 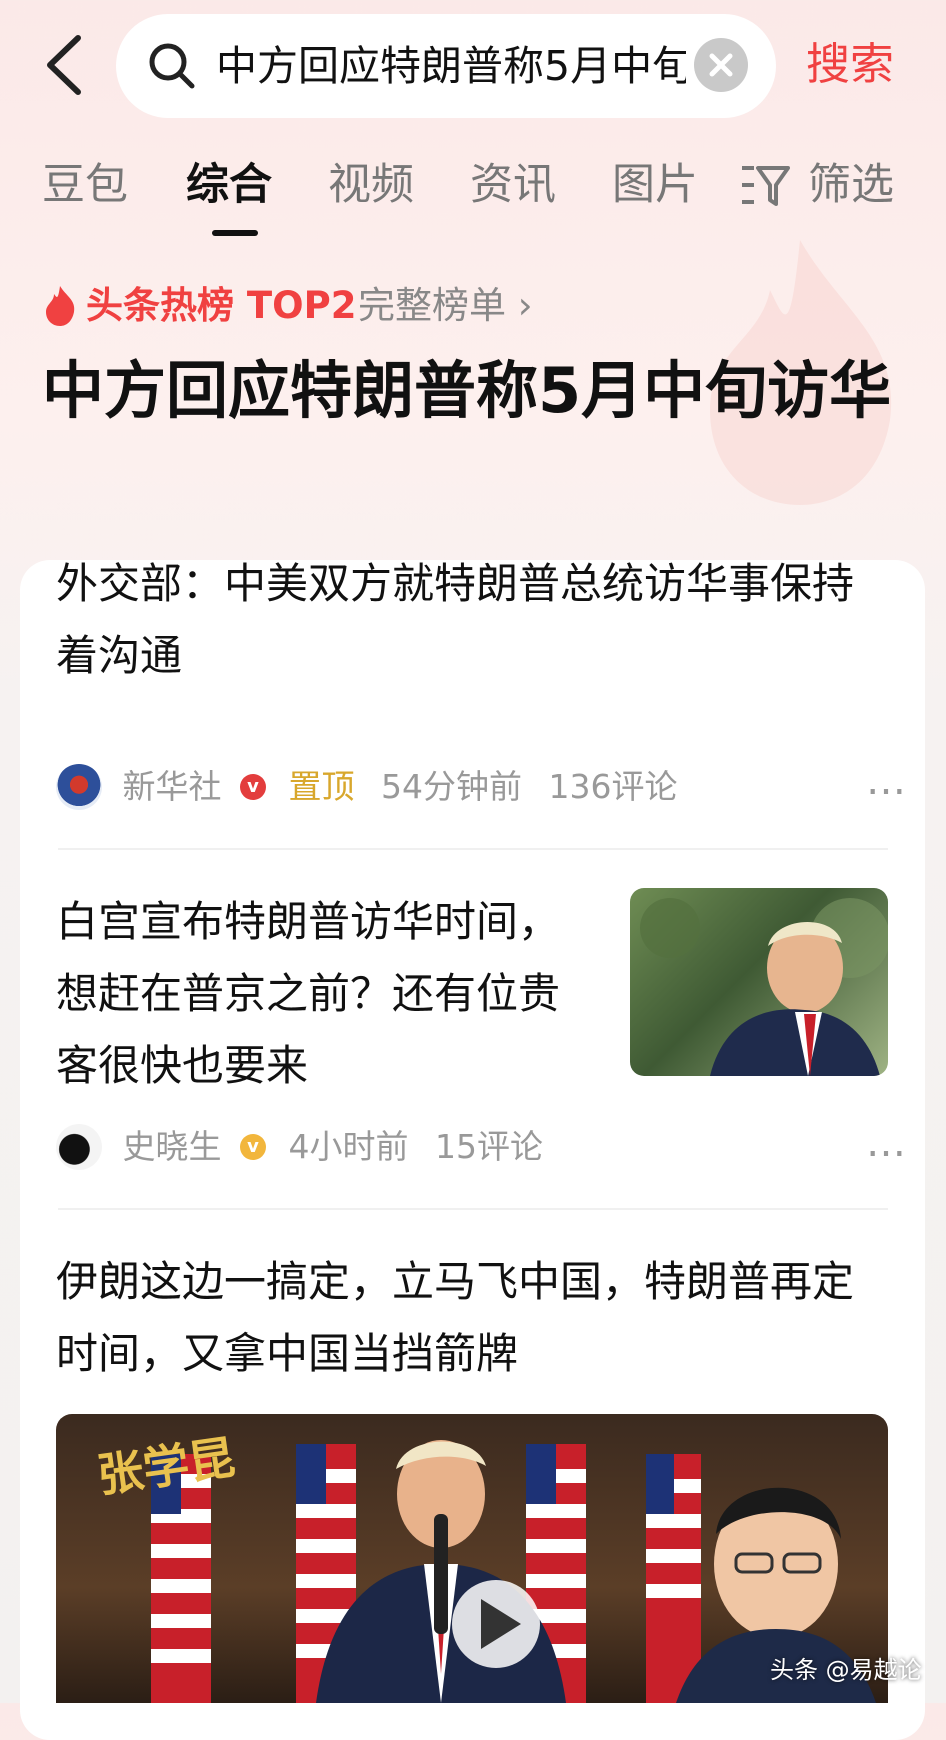 What do you see at coordinates (172, 66) in the screenshot?
I see `search-icon` at bounding box center [172, 66].